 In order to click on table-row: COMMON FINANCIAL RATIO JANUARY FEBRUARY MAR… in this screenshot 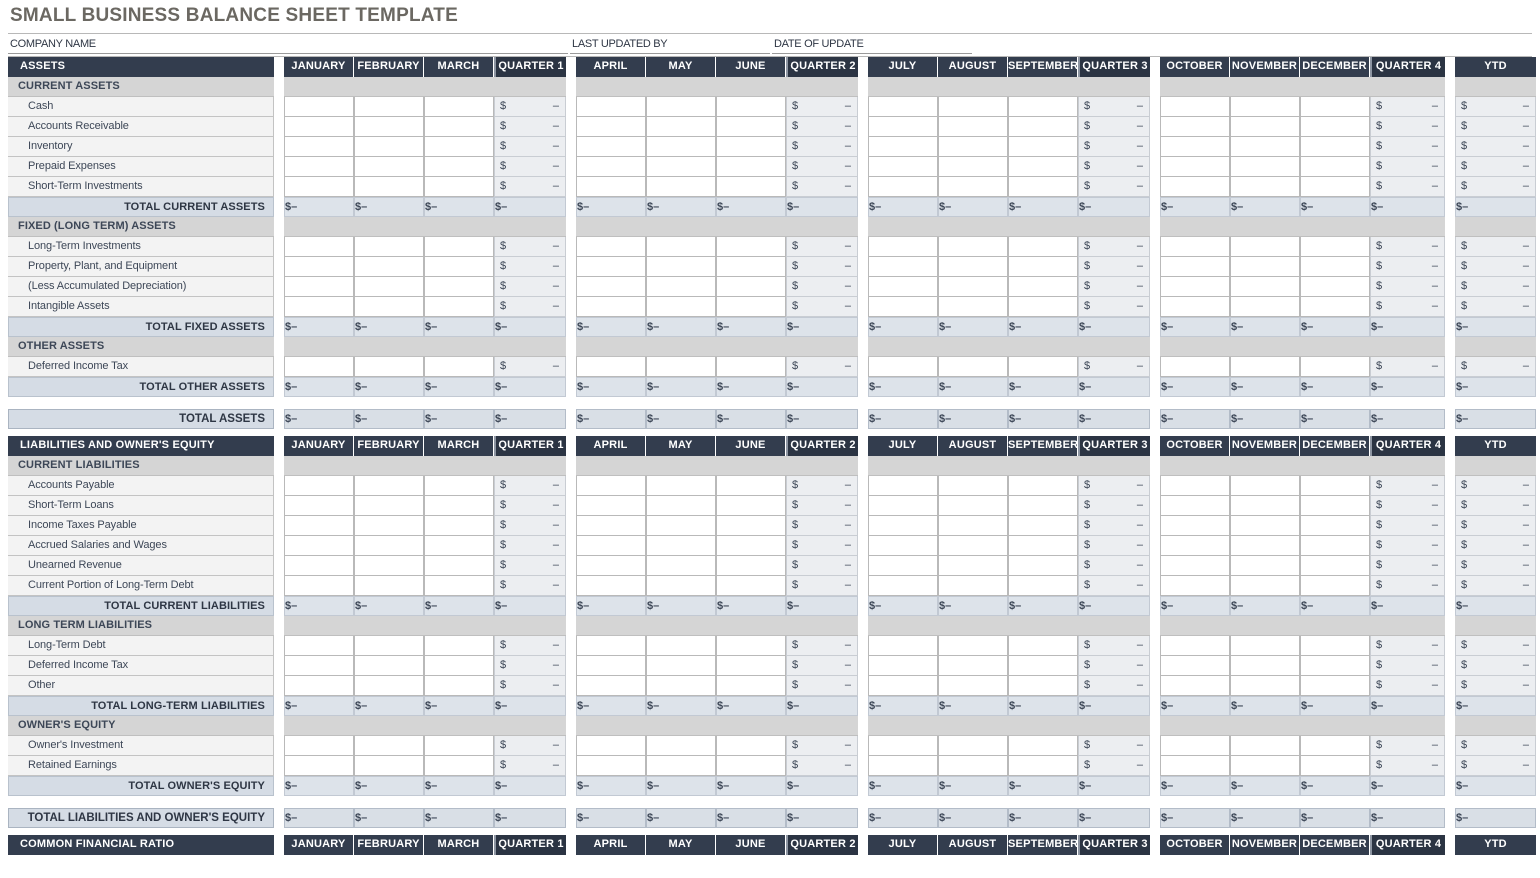, I will do `click(772, 845)`.